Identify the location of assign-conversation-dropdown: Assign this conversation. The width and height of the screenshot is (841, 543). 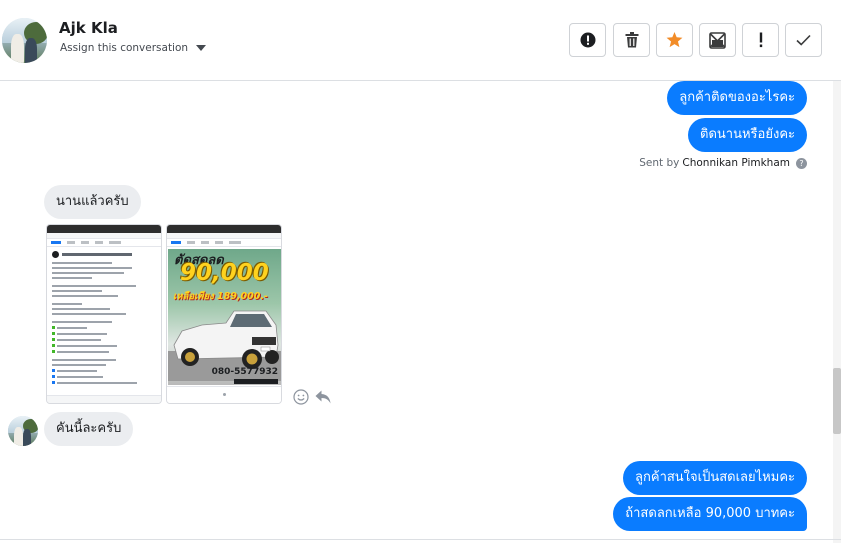
(133, 48).